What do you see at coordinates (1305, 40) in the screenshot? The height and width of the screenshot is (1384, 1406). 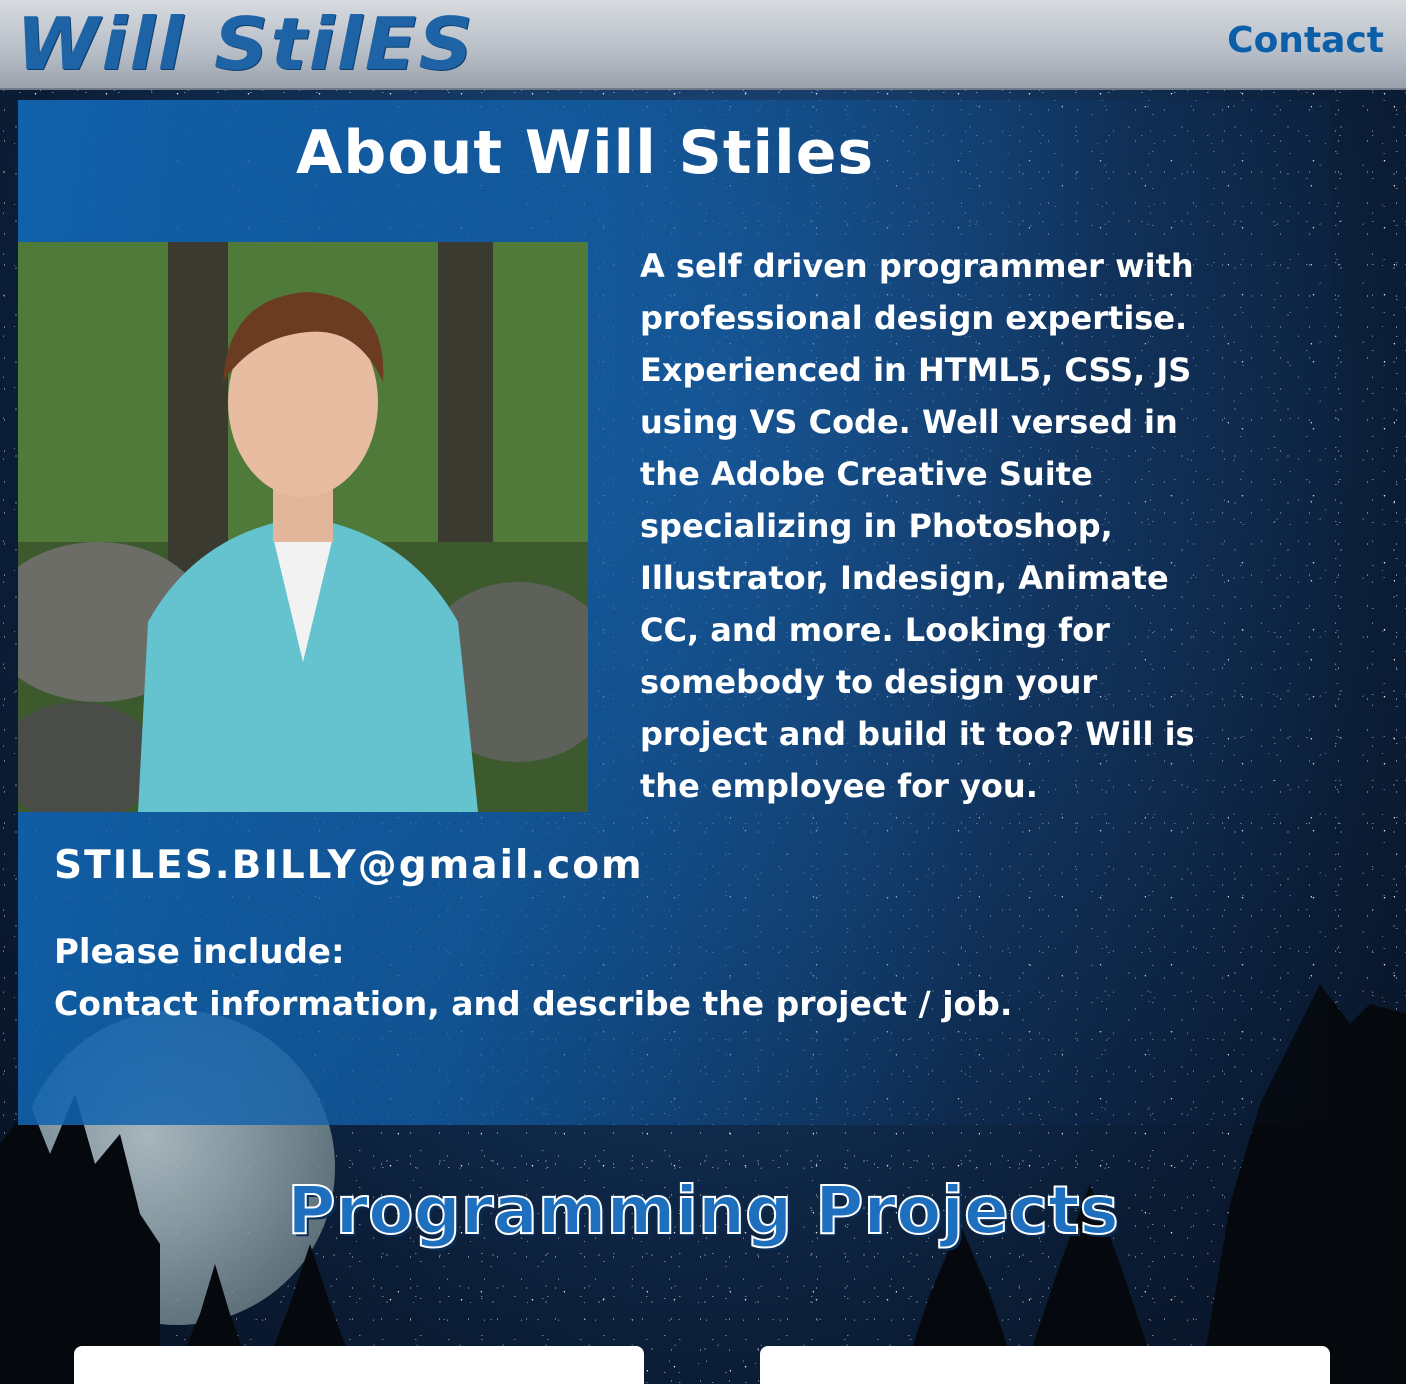 I see `nav-contact-link: Contact` at bounding box center [1305, 40].